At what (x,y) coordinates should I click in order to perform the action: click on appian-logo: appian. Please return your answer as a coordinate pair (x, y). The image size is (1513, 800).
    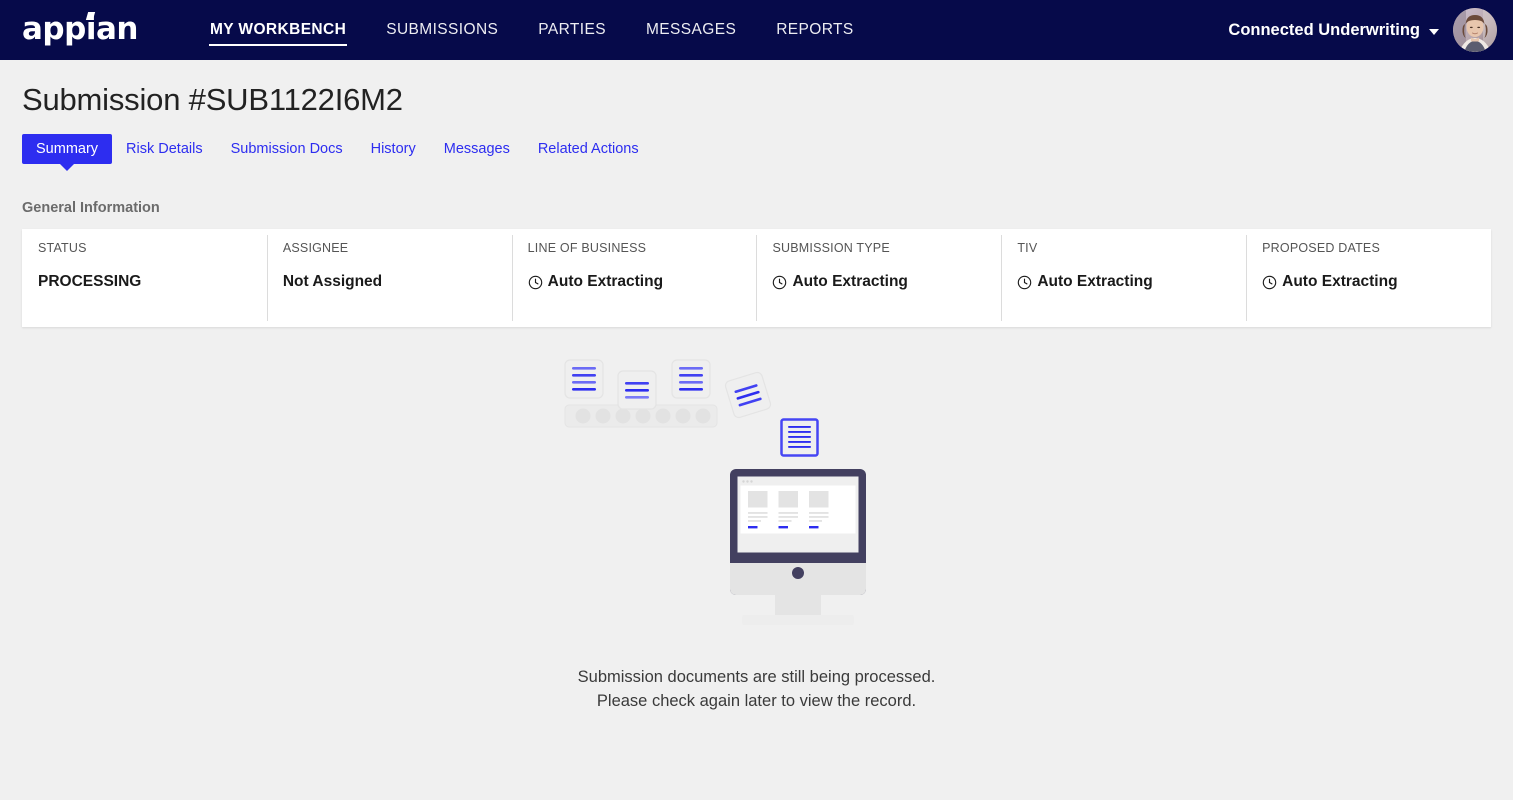
    Looking at the image, I should click on (80, 29).